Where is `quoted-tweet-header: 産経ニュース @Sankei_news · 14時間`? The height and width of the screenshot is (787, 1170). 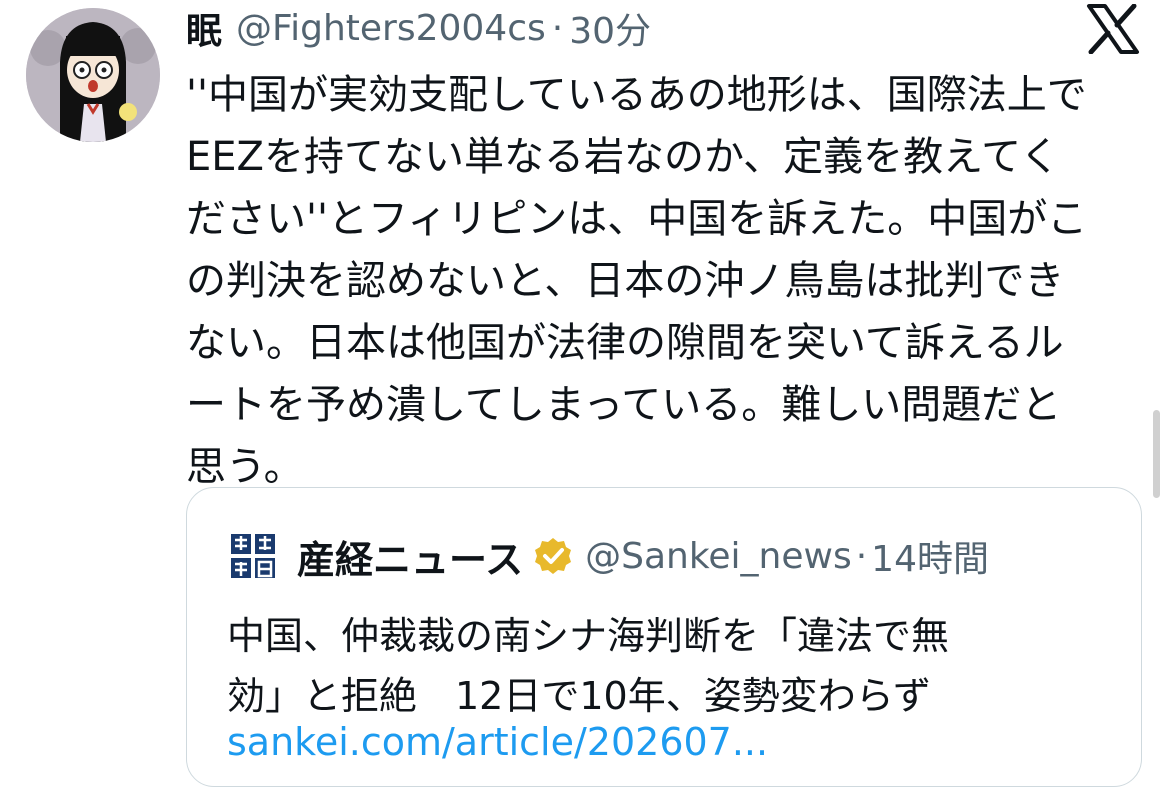
quoted-tweet-header: 産経ニュース @Sankei_news · 14時間 is located at coordinates (608, 556).